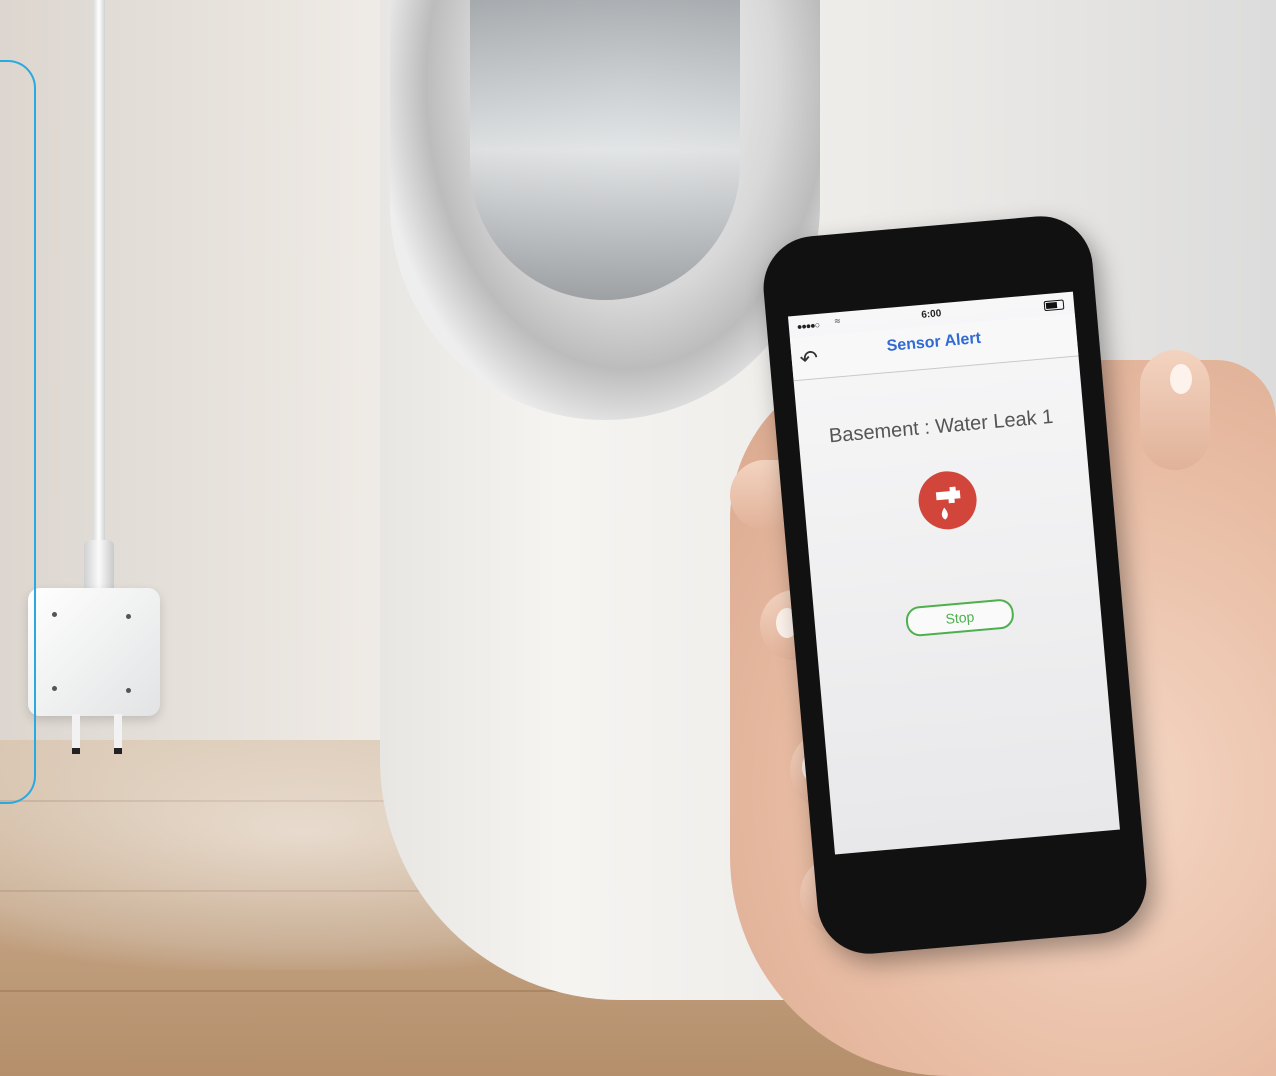 This screenshot has height=1076, width=1276. Describe the element at coordinates (941, 426) in the screenshot. I see `alert-message: Basement : Water Leak 1` at that location.